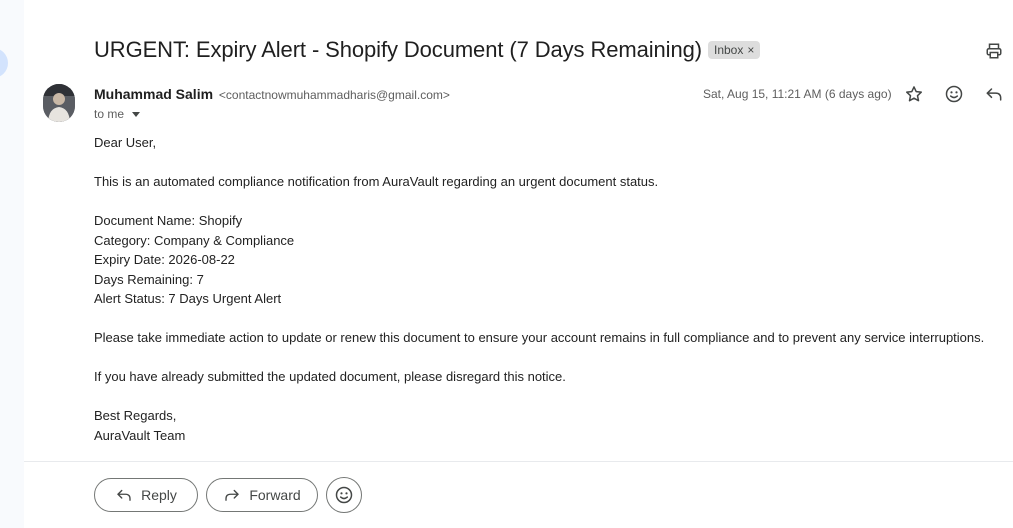  Describe the element at coordinates (334, 95) in the screenshot. I see `sender-email: <contactnowmuhammadharis@gmail.com>` at that location.